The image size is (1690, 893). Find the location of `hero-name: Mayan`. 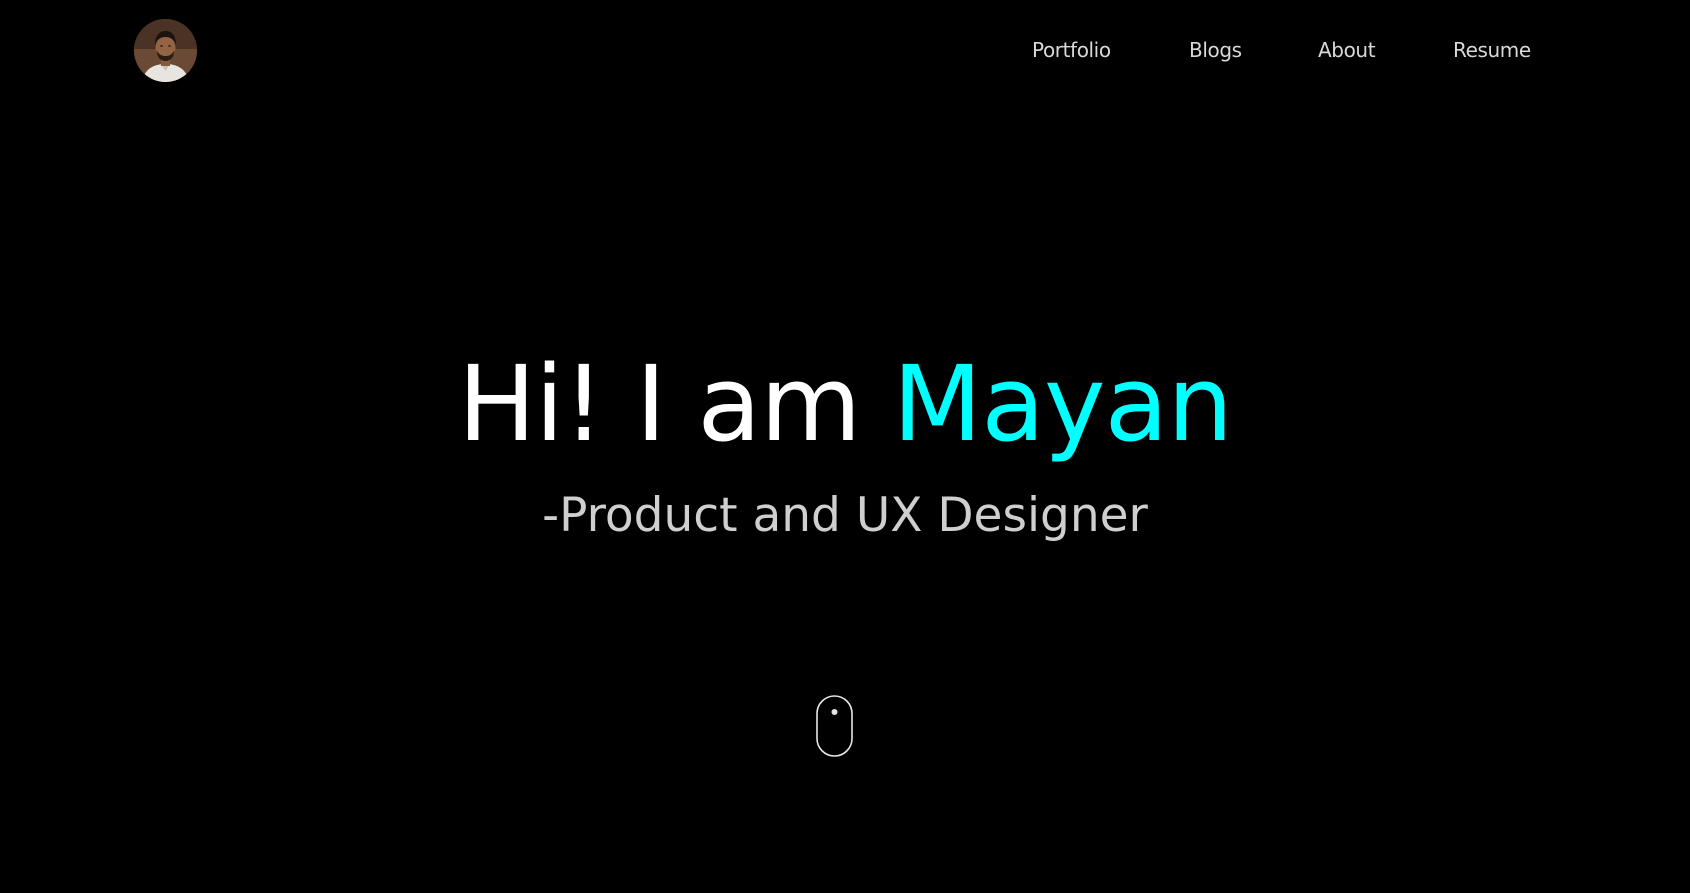

hero-name: Mayan is located at coordinates (1063, 404).